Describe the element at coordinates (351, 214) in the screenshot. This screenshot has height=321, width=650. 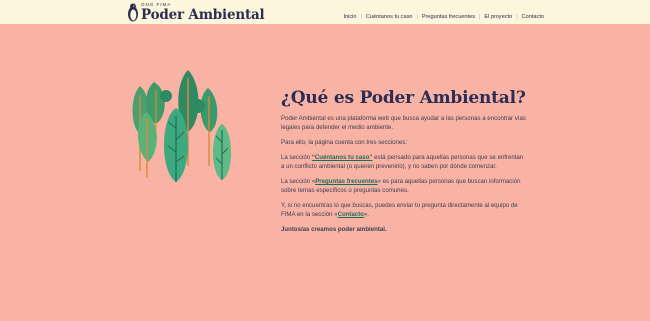
I see `link-contacto: Contacto` at that location.